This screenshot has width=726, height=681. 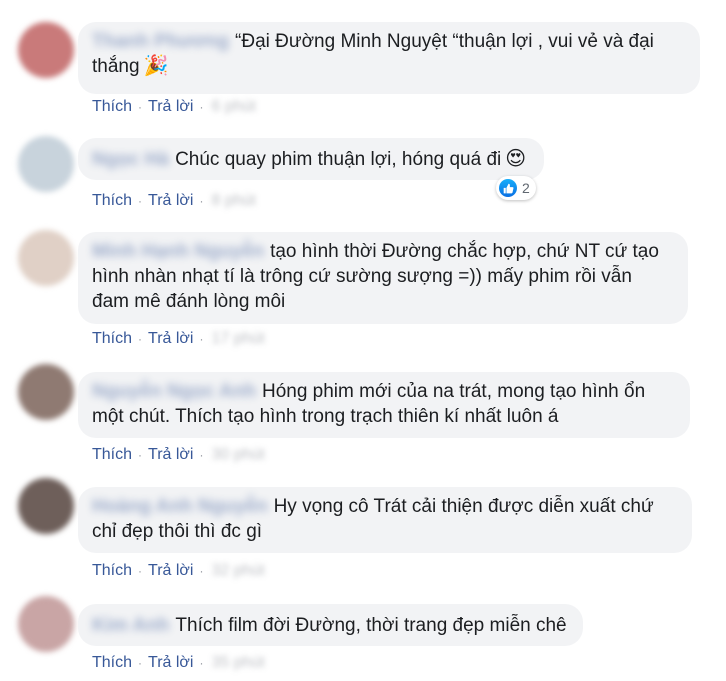 I want to click on comment-timestamp: 32 phút, so click(x=237, y=571).